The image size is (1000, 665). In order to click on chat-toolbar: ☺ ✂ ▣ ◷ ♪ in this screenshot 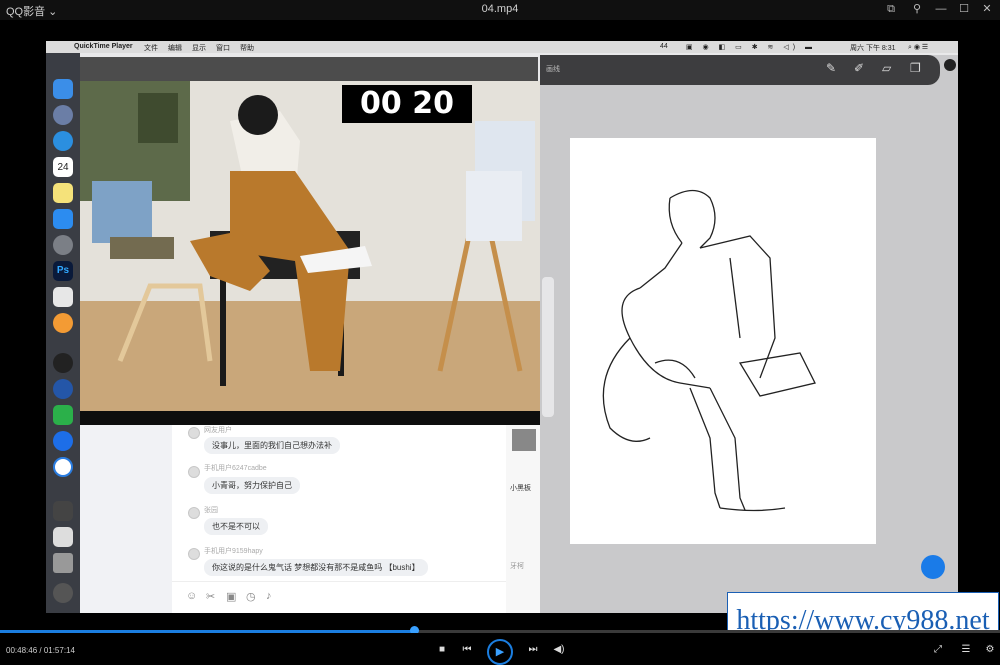, I will do `click(344, 597)`.